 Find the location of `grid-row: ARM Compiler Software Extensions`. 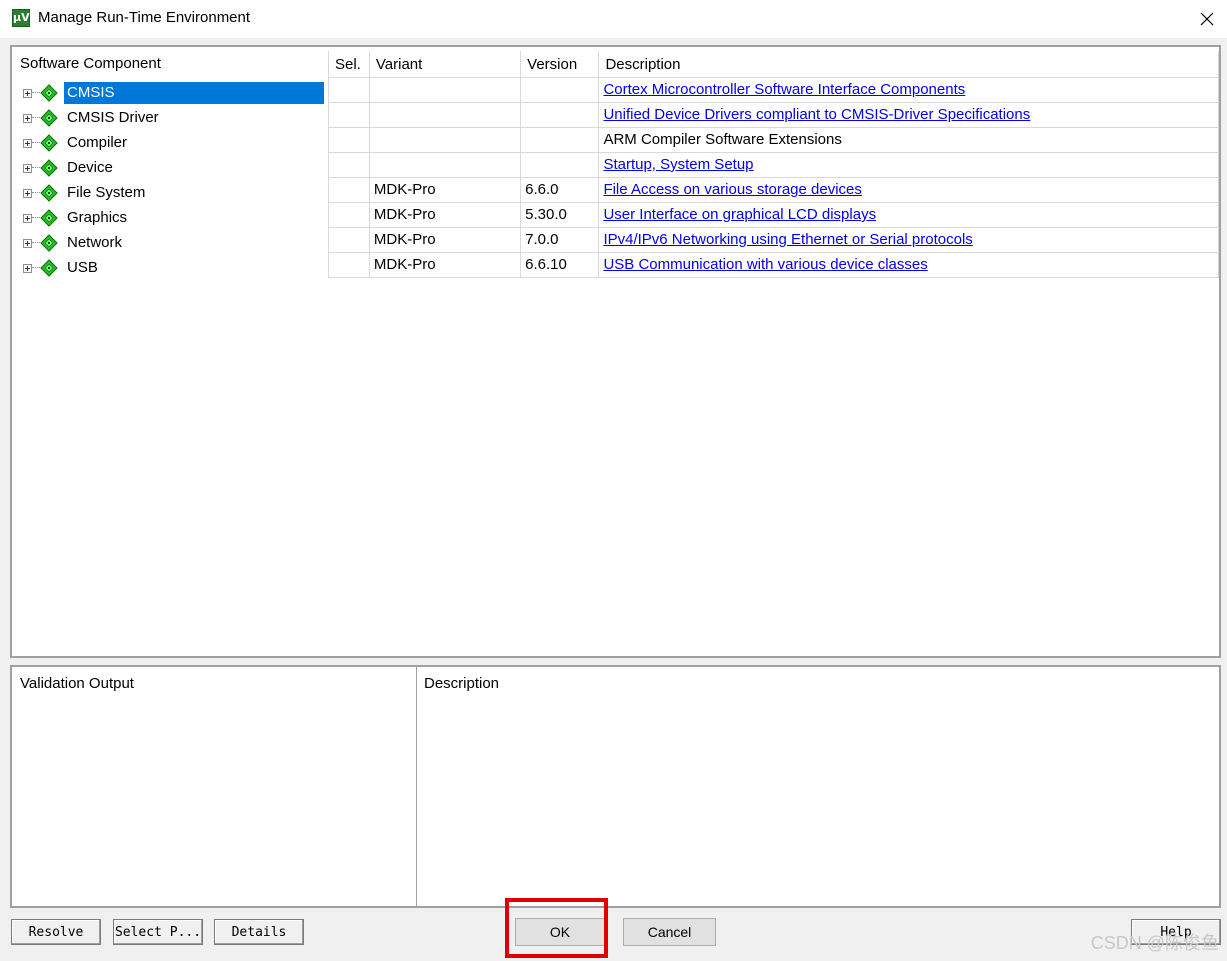

grid-row: ARM Compiler Software Extensions is located at coordinates (773, 140).